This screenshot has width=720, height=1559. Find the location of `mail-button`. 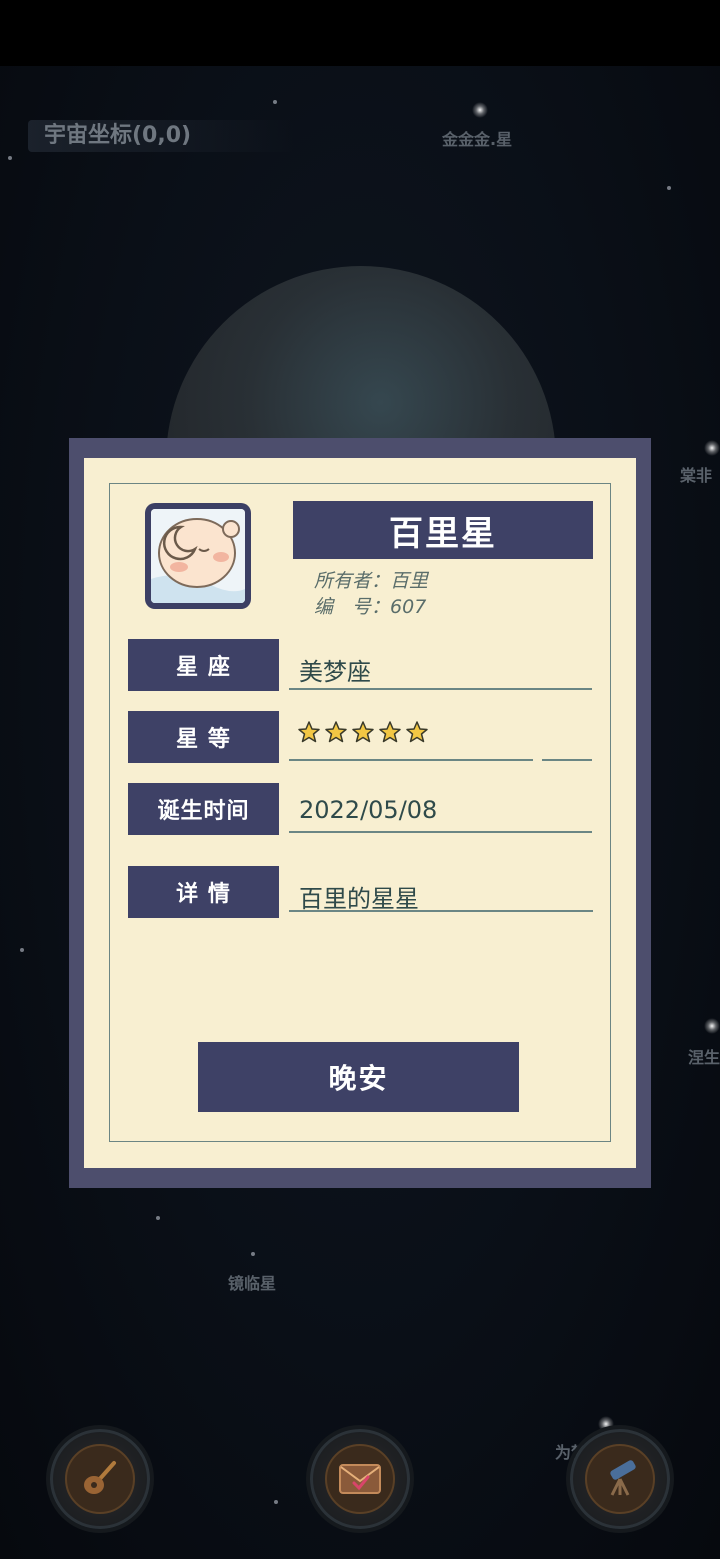

mail-button is located at coordinates (360, 1479).